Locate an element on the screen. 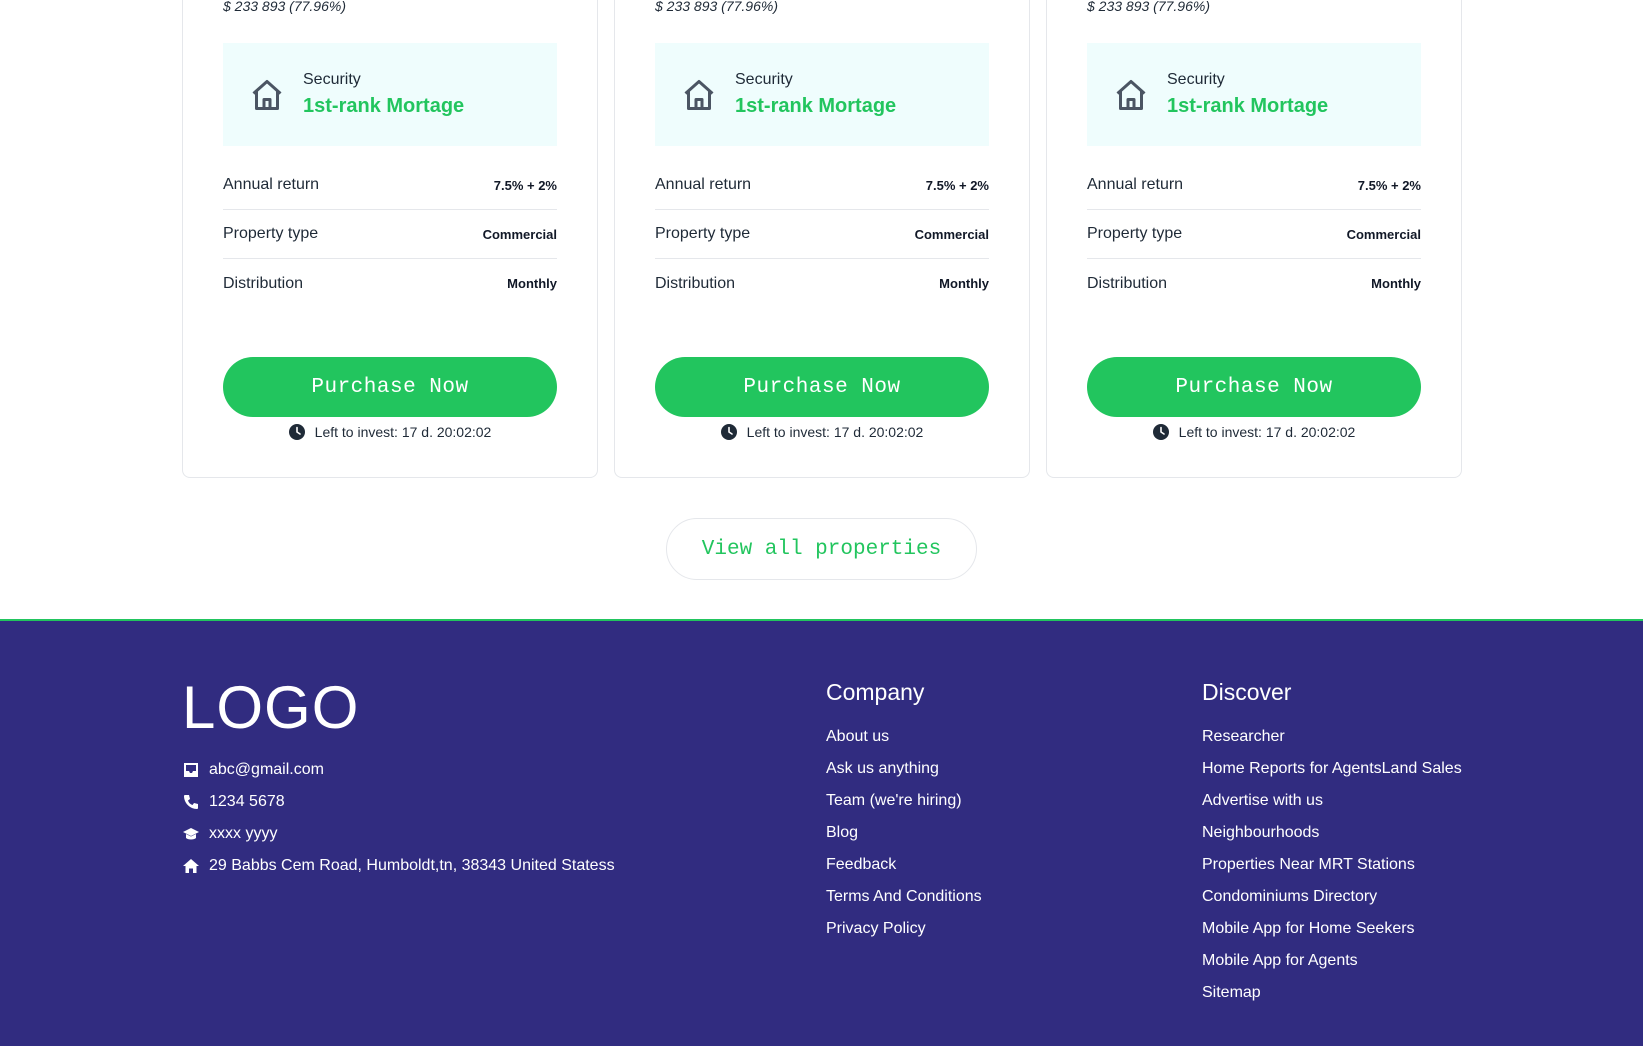 This screenshot has height=1046, width=1643. company-title: Company is located at coordinates (875, 692).